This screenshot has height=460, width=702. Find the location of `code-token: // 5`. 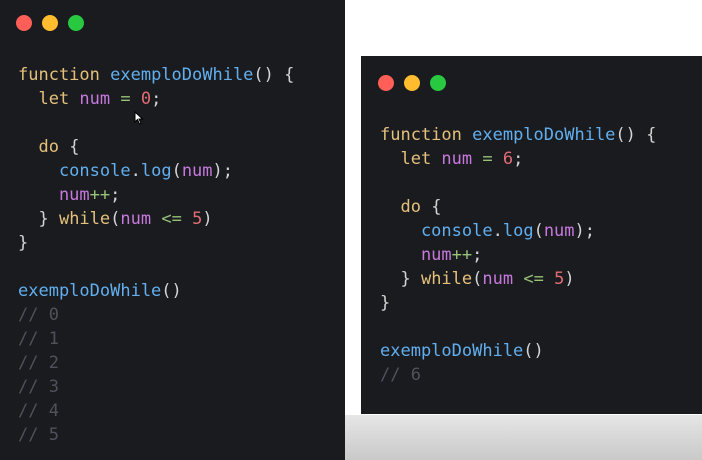

code-token: // 5 is located at coordinates (38, 435).